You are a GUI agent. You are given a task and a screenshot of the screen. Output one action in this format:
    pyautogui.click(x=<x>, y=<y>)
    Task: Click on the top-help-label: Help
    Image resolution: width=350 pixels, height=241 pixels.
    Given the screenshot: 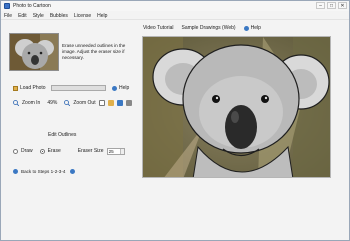 What is the action you would take?
    pyautogui.click(x=255, y=28)
    